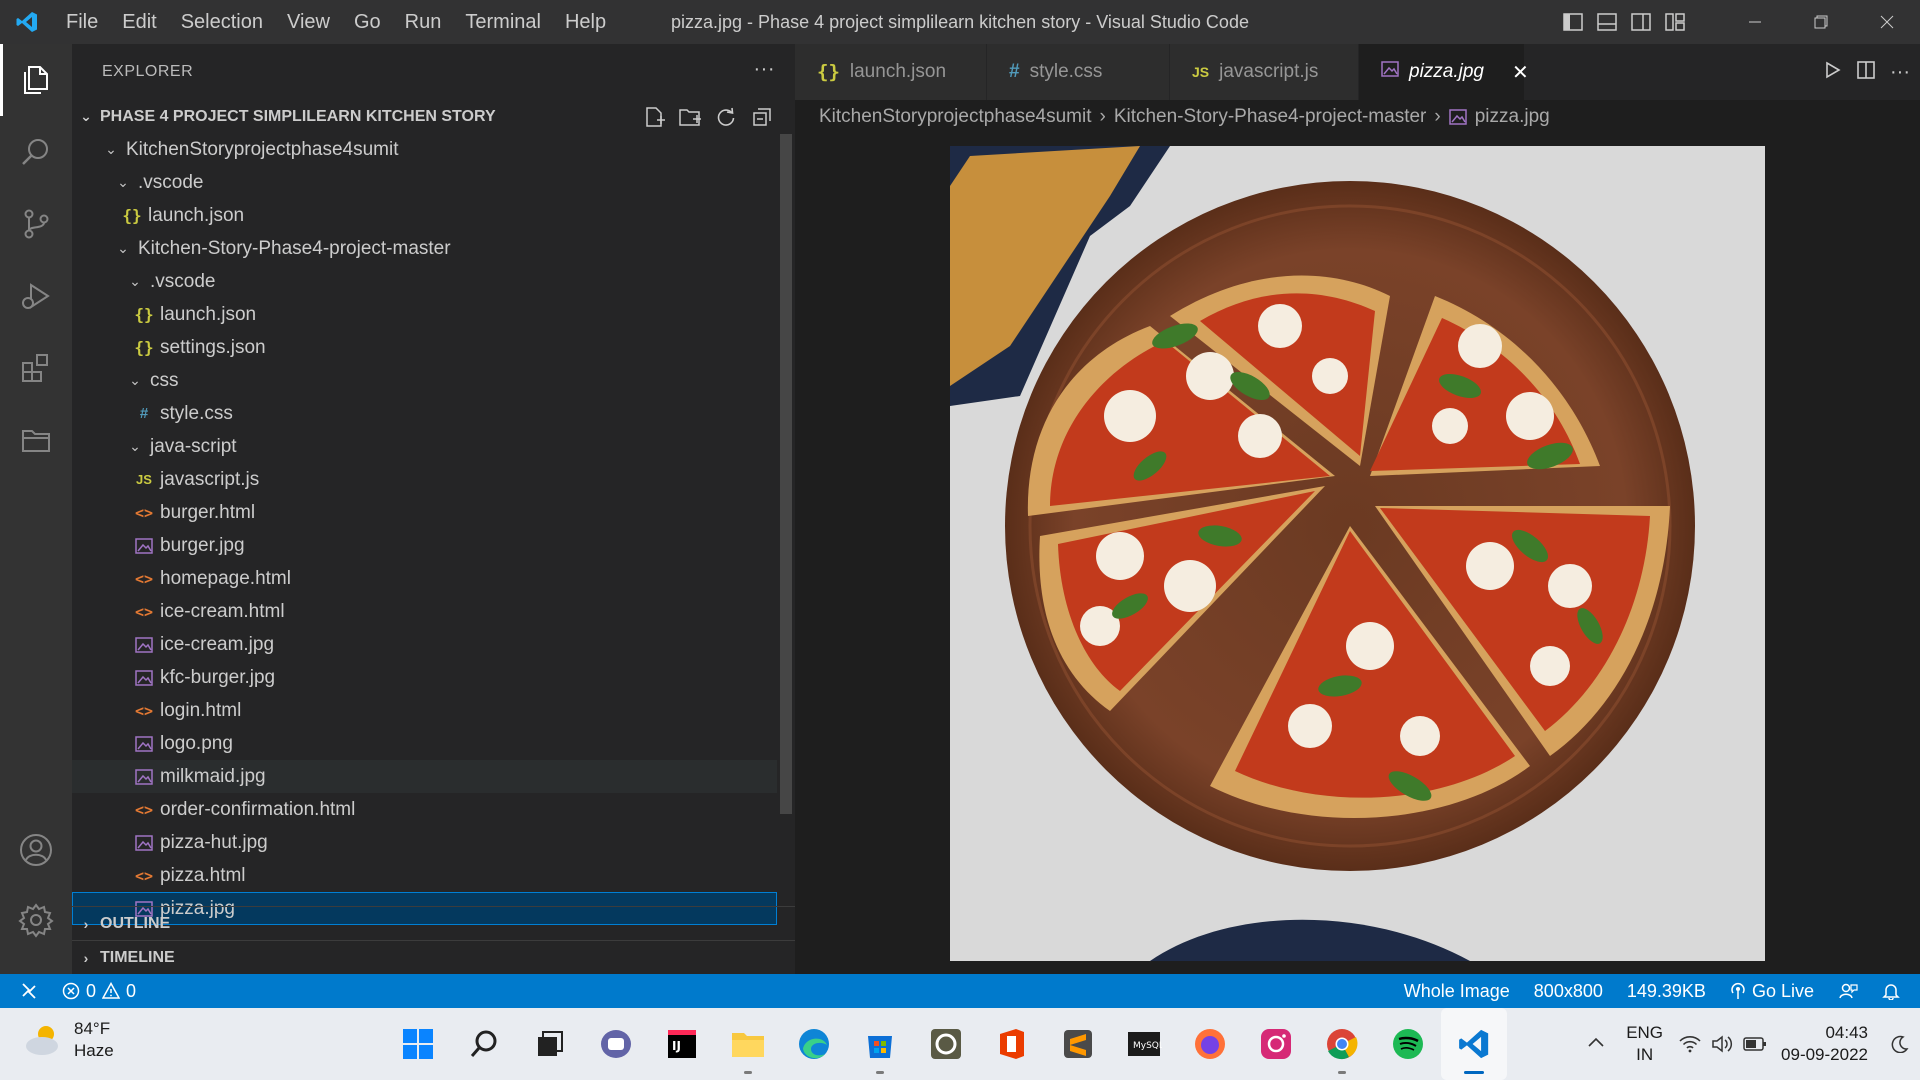 The image size is (1920, 1080). What do you see at coordinates (424, 743) in the screenshot?
I see `tree-file: logo.png` at bounding box center [424, 743].